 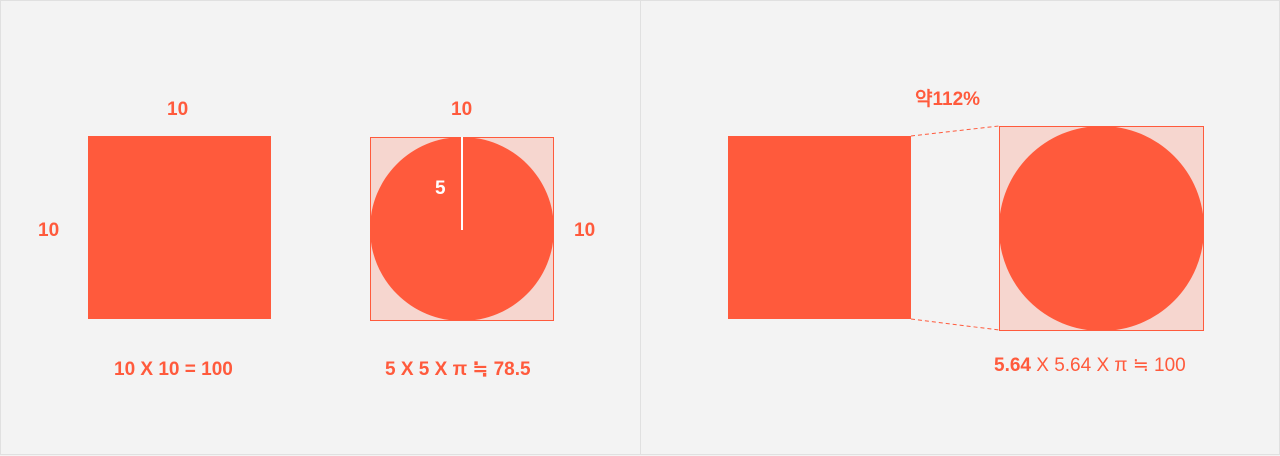 What do you see at coordinates (440, 188) in the screenshot?
I see `radius-label: 5` at bounding box center [440, 188].